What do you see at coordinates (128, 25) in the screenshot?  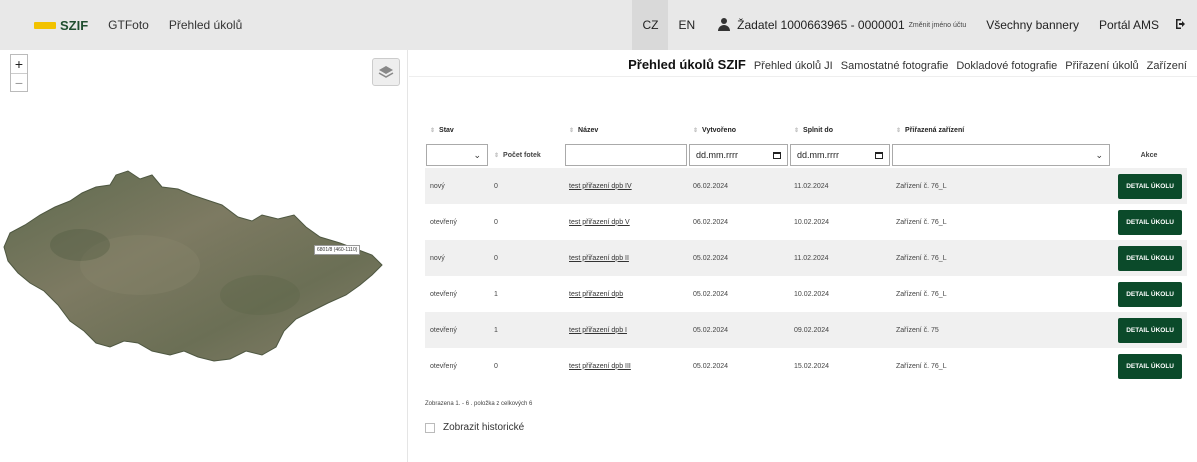 I see `nav-gtfoto: GTFoto` at bounding box center [128, 25].